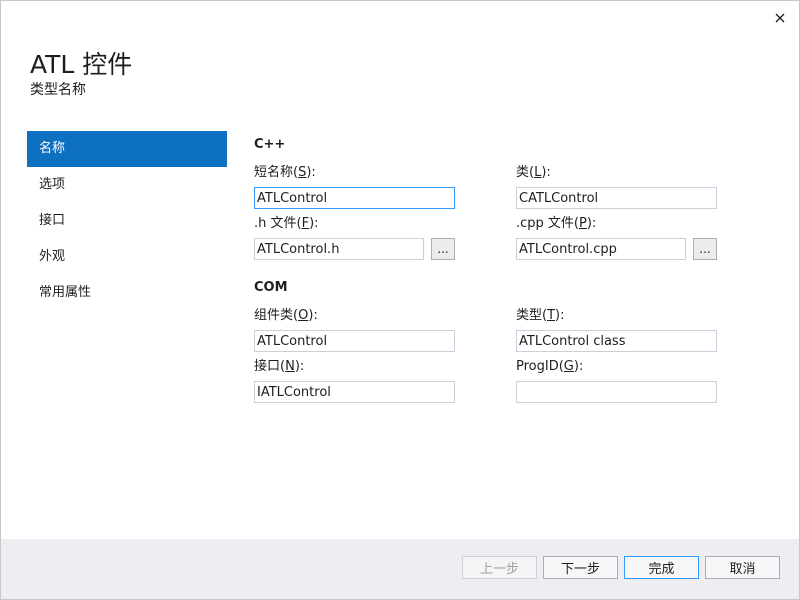 This screenshot has width=800, height=600. I want to click on close-button, so click(780, 18).